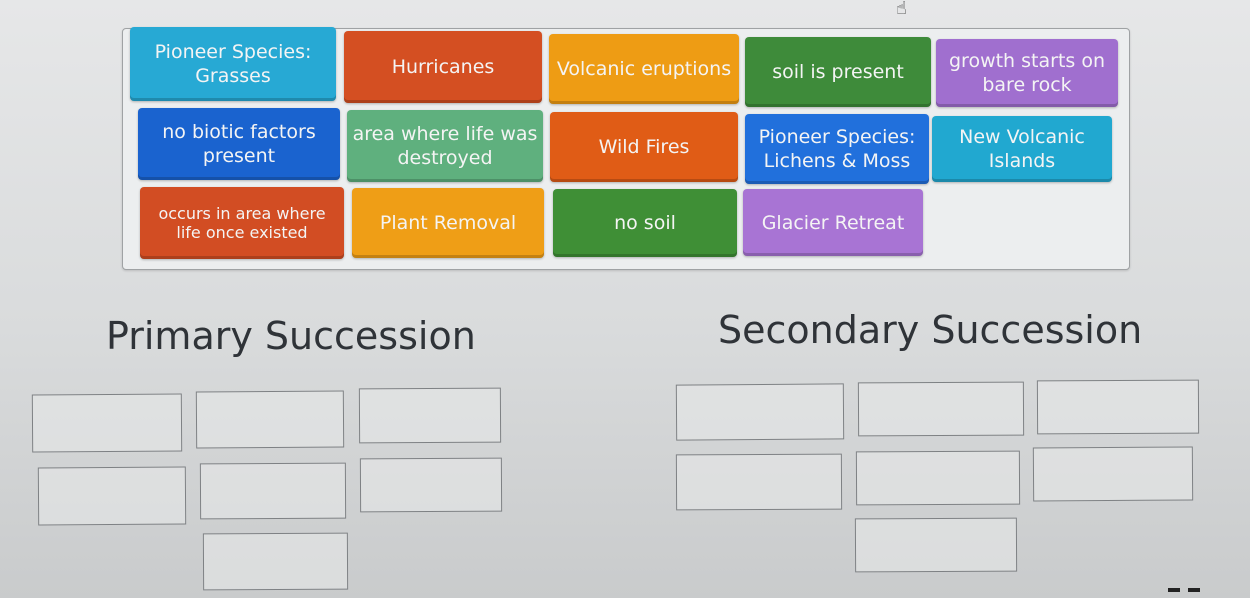  What do you see at coordinates (838, 72) in the screenshot?
I see `tile-soil-present: soil is present` at bounding box center [838, 72].